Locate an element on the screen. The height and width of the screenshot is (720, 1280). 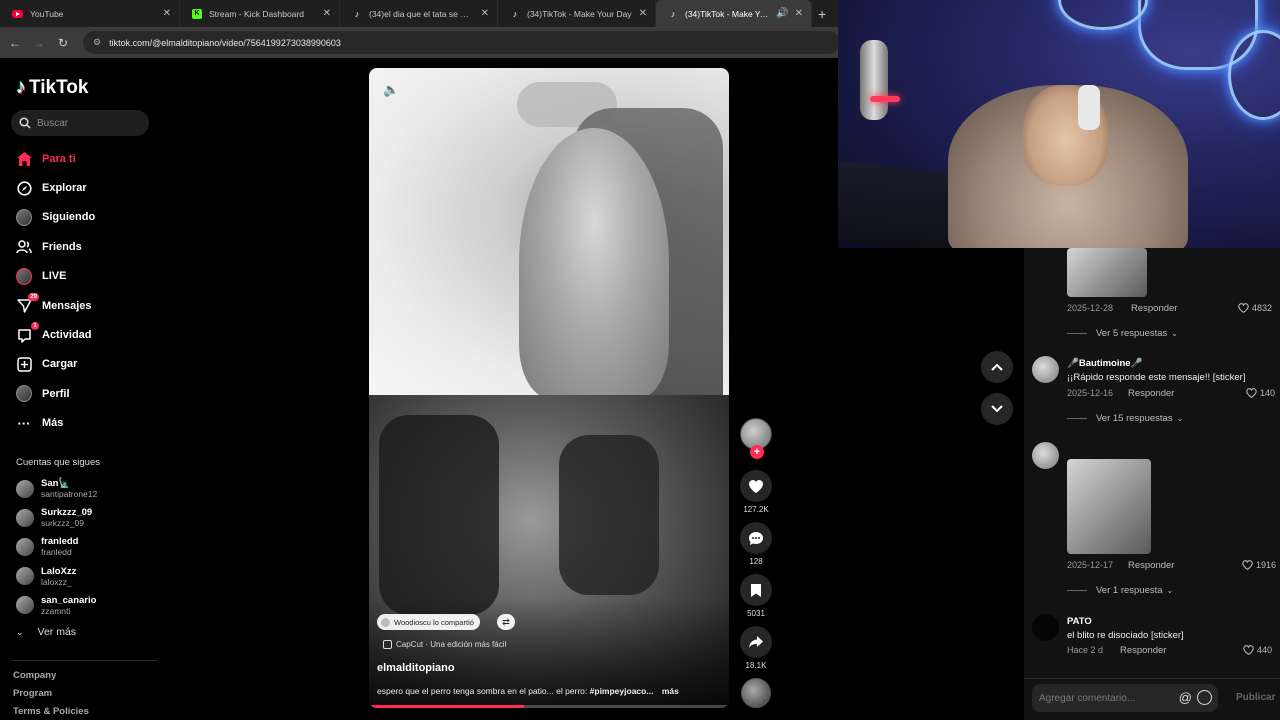
see-more-label: Ver más is located at coordinates (57, 632).